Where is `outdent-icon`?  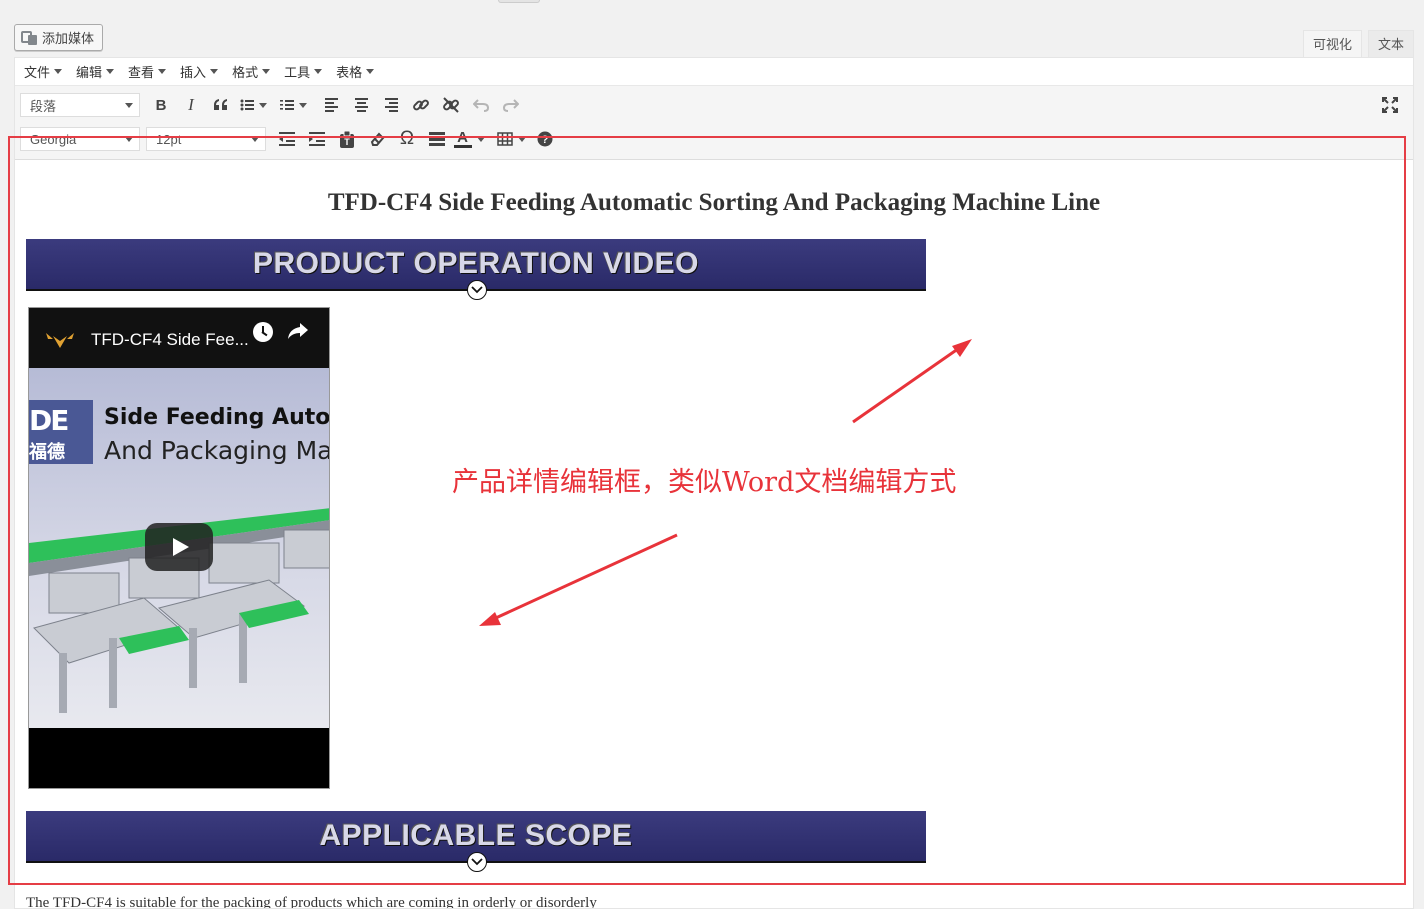
outdent-icon is located at coordinates (287, 139).